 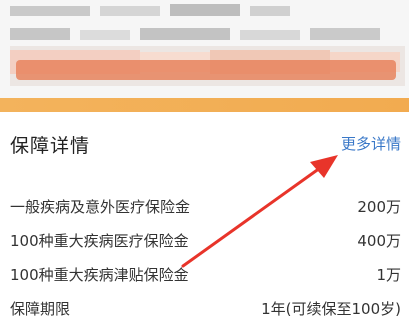 I want to click on coverage-value: 400万, so click(x=379, y=241).